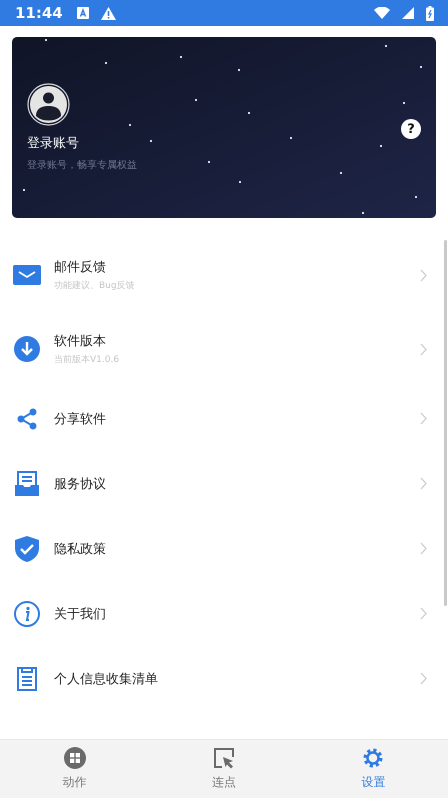  I want to click on gear-icon, so click(373, 758).